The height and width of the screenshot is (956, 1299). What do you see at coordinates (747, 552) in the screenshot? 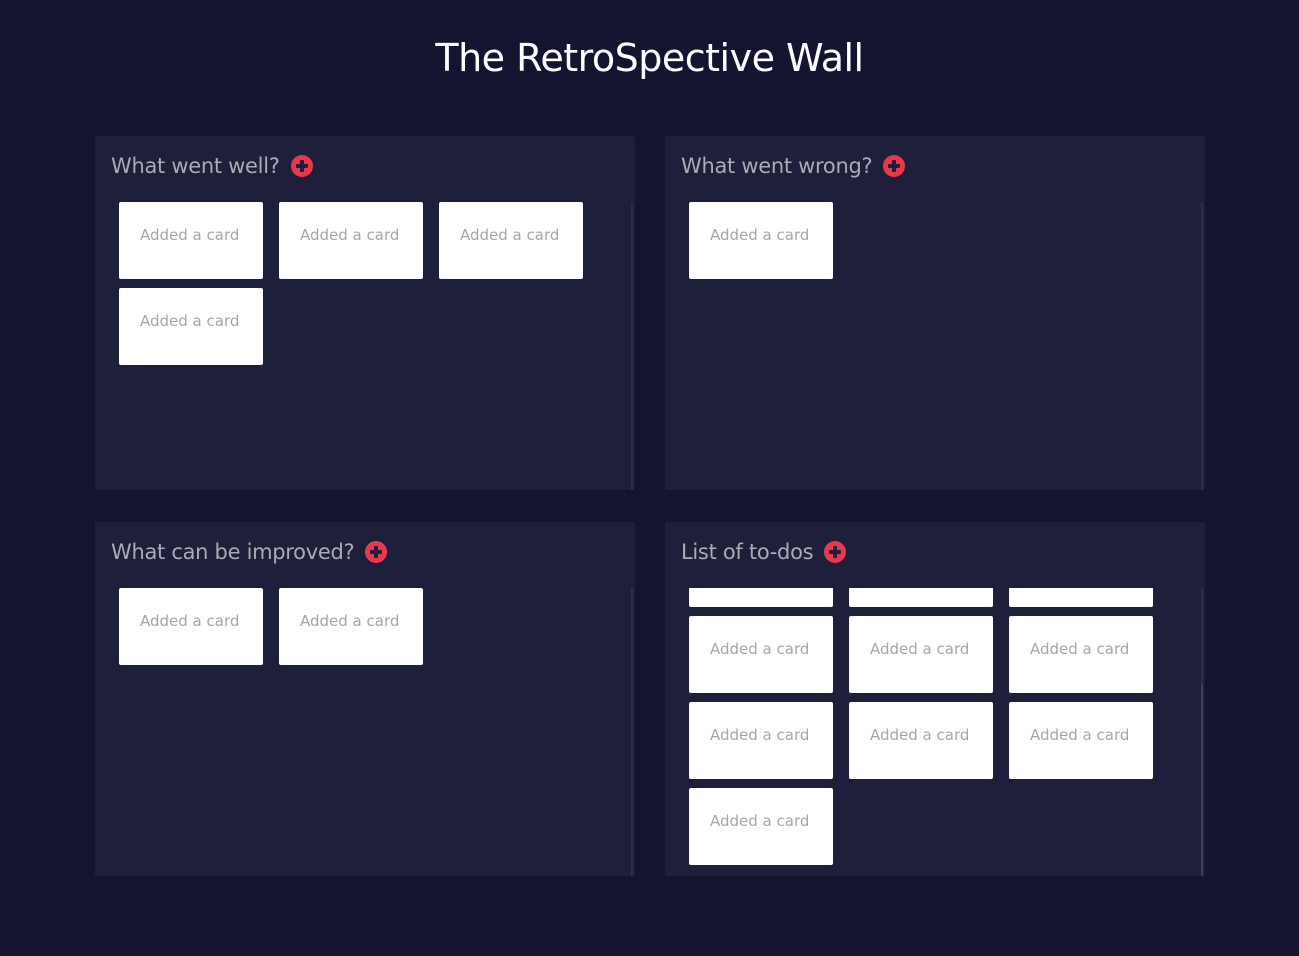
I see `board-title: List of to-dos` at bounding box center [747, 552].